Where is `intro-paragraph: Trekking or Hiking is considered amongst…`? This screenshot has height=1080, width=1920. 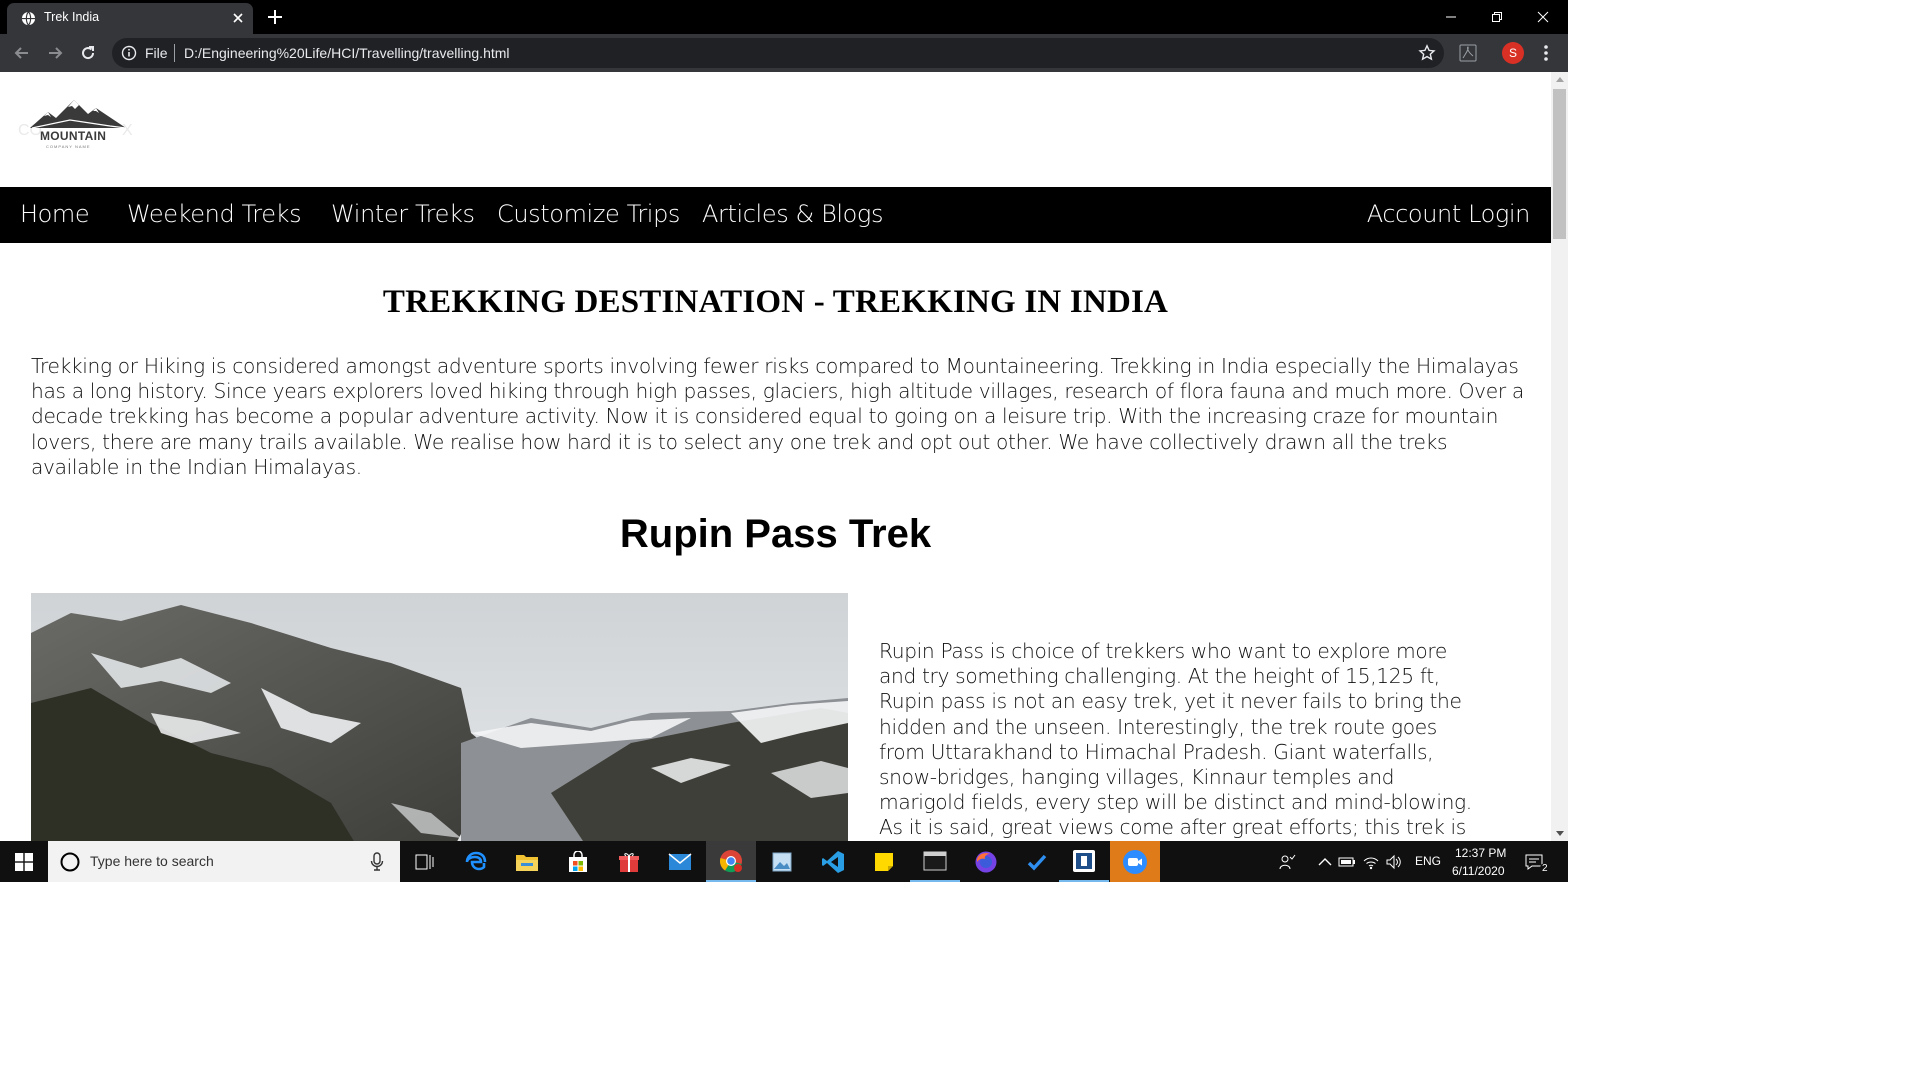 intro-paragraph: Trekking or Hiking is considered amongst… is located at coordinates (777, 416).